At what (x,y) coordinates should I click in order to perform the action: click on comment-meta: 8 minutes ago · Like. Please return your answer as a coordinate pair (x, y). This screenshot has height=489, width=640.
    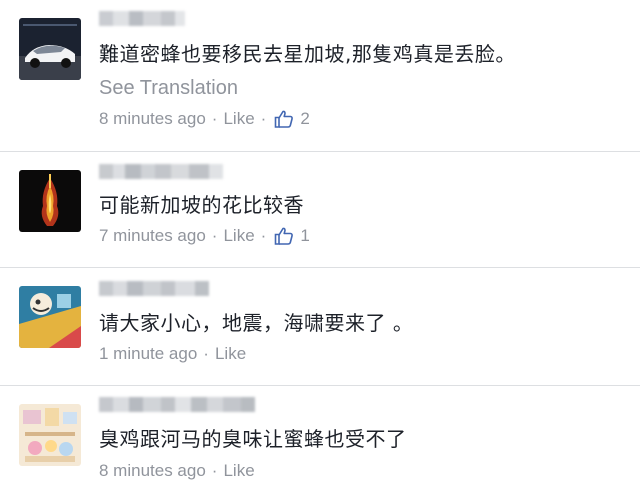
    Looking at the image, I should click on (177, 471).